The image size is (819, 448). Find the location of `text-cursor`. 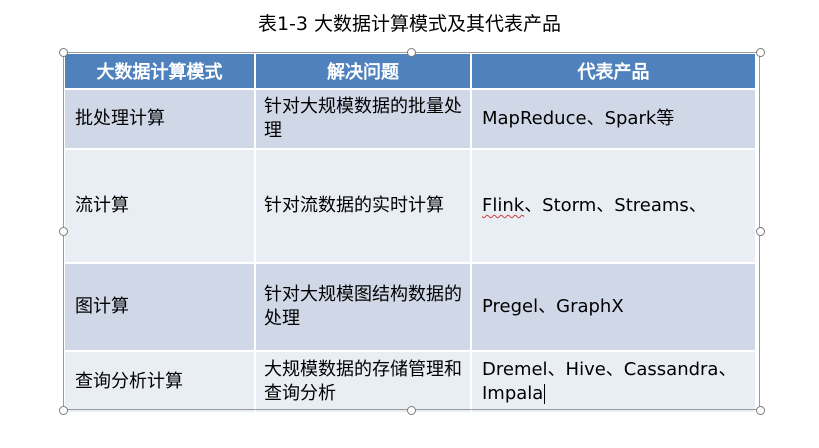

text-cursor is located at coordinates (545, 394).